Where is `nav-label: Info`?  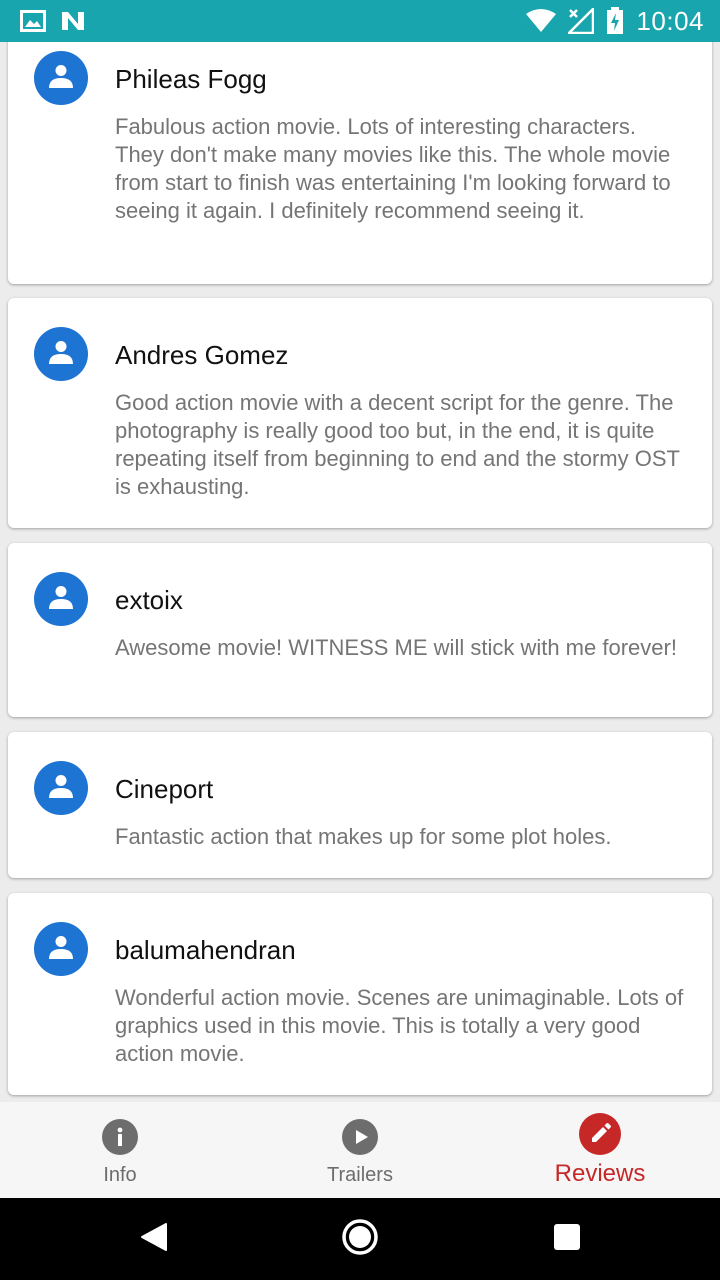 nav-label: Info is located at coordinates (120, 1175).